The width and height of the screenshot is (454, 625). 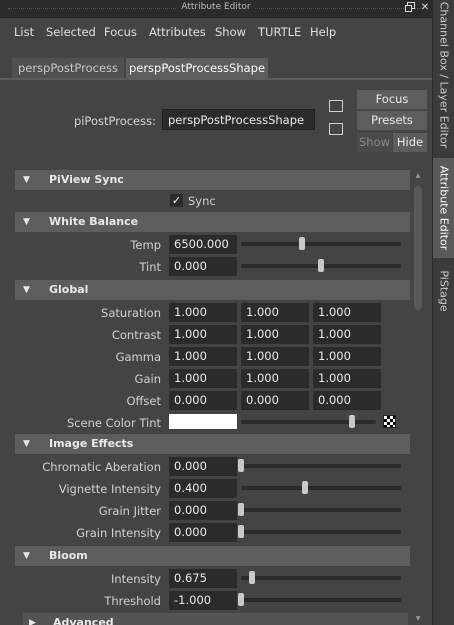 What do you see at coordinates (275, 378) in the screenshot?
I see `gain-field-g: 1.000` at bounding box center [275, 378].